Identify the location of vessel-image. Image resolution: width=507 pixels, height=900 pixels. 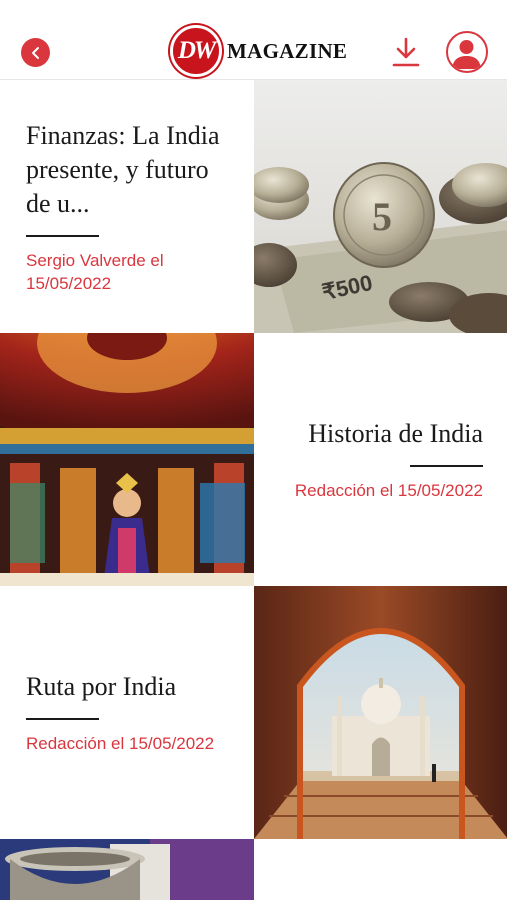
(127, 869).